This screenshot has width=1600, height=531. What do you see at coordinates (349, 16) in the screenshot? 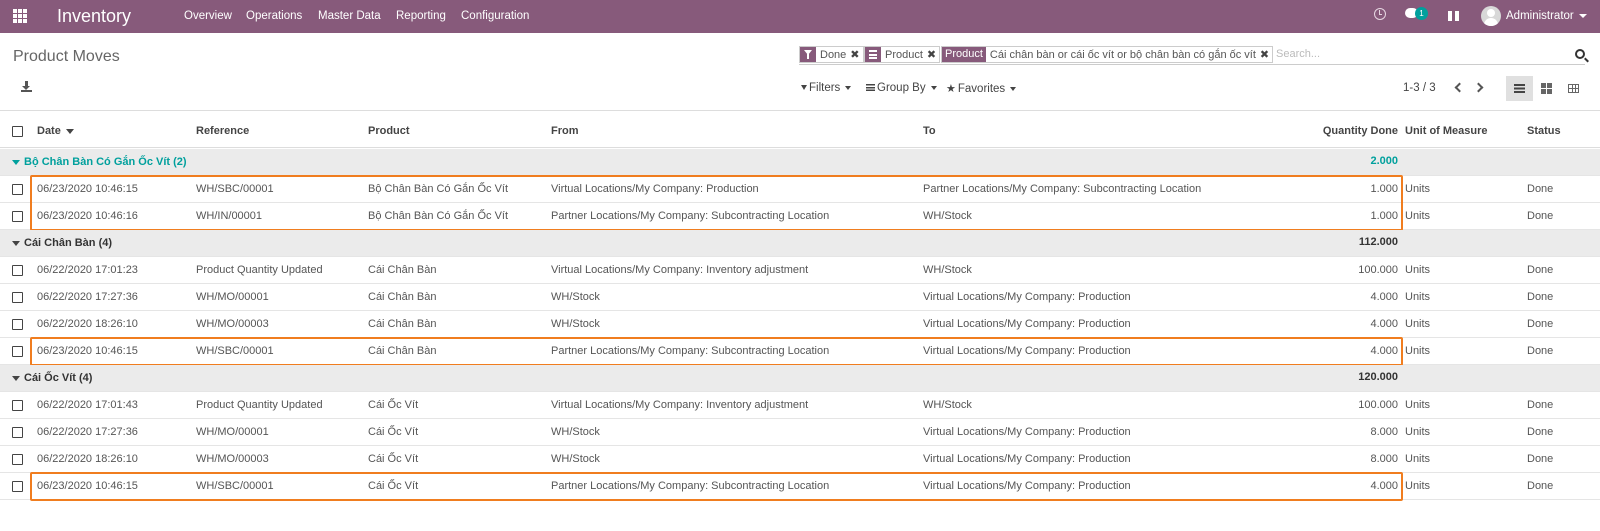
I see `menu-master-data: Master Data` at bounding box center [349, 16].